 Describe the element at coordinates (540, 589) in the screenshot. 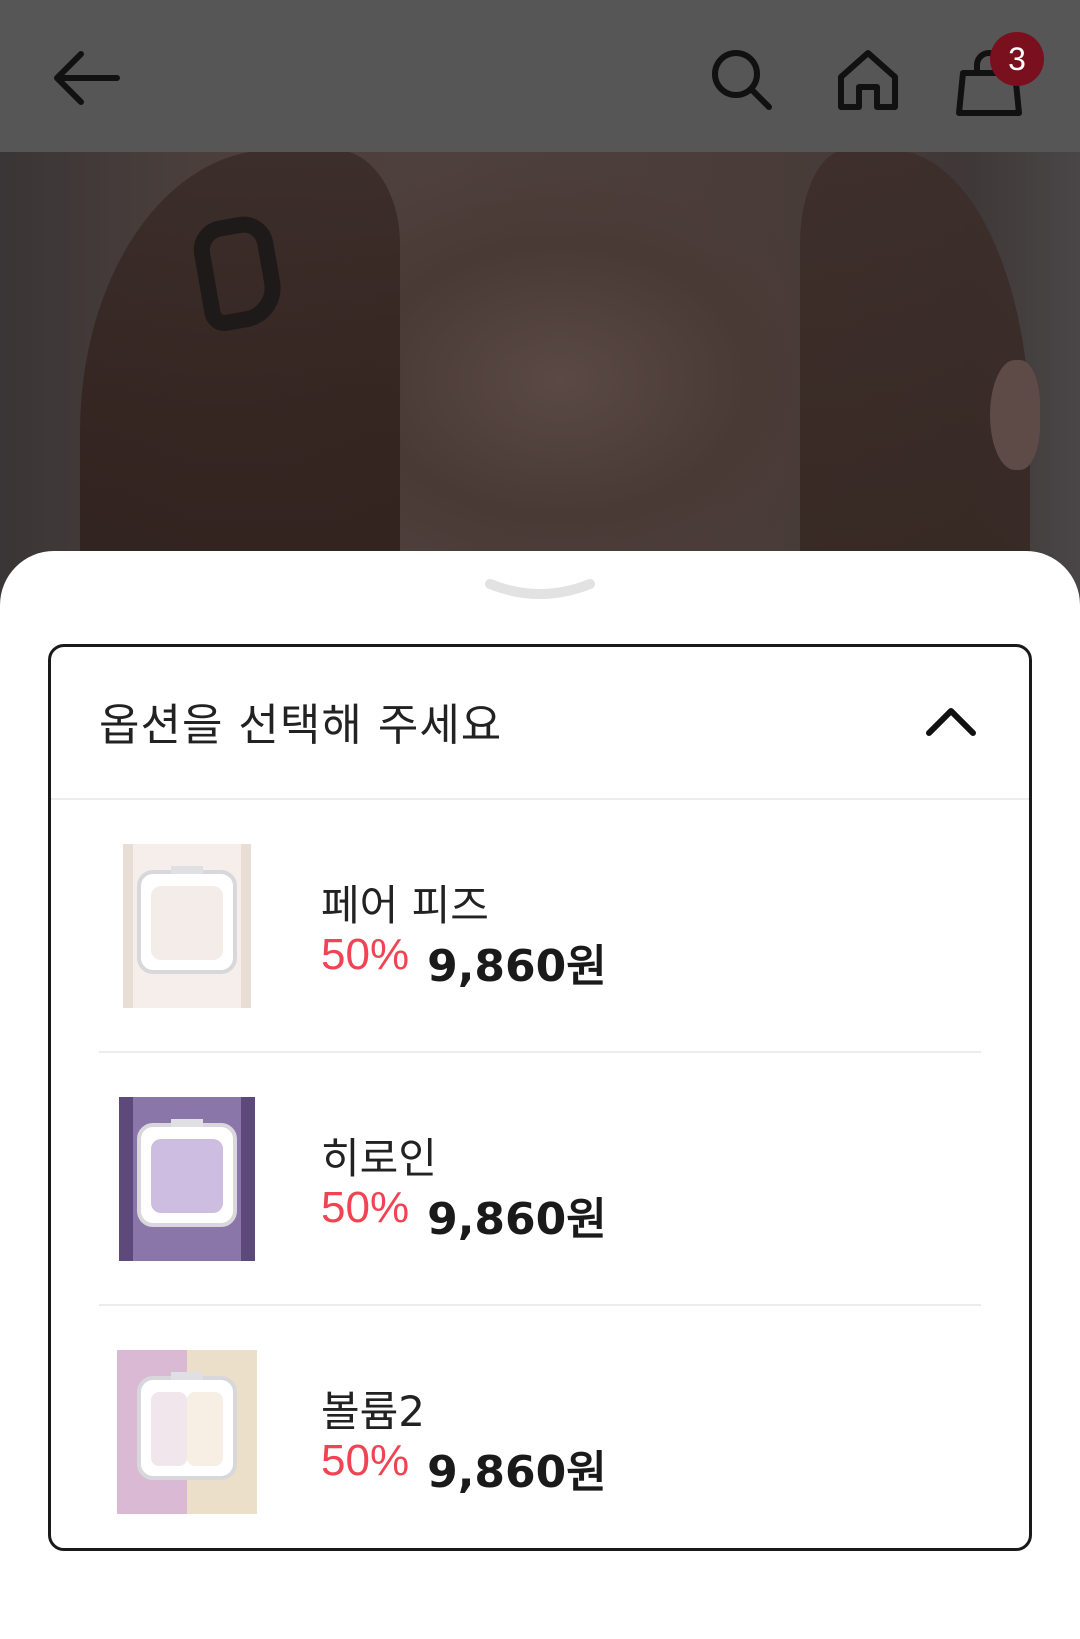

I see `chevron-down-handle-icon` at that location.